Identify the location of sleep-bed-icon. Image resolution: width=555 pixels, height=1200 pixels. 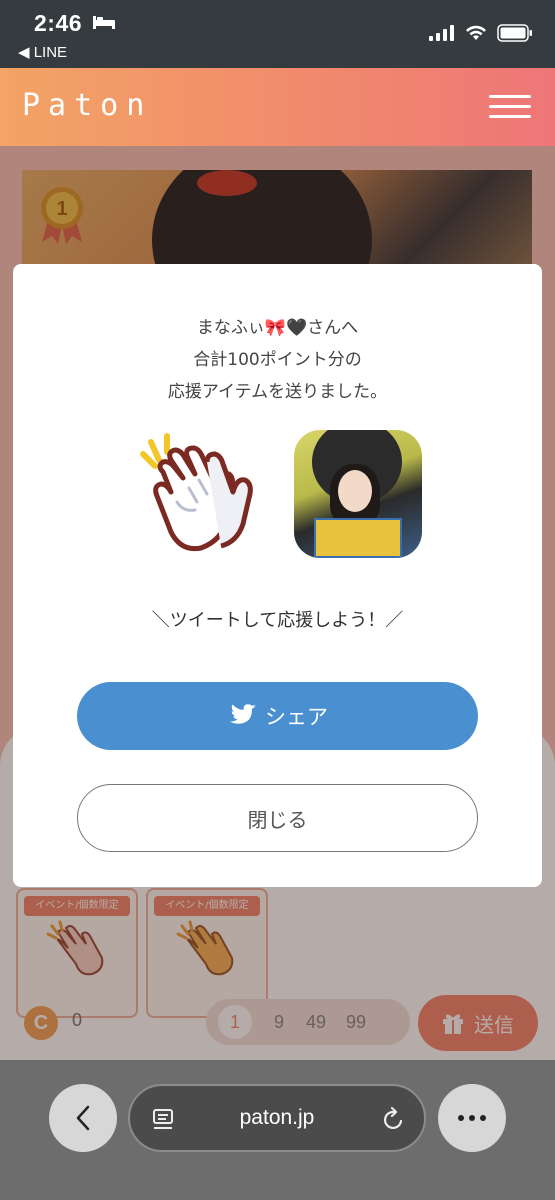
(104, 22).